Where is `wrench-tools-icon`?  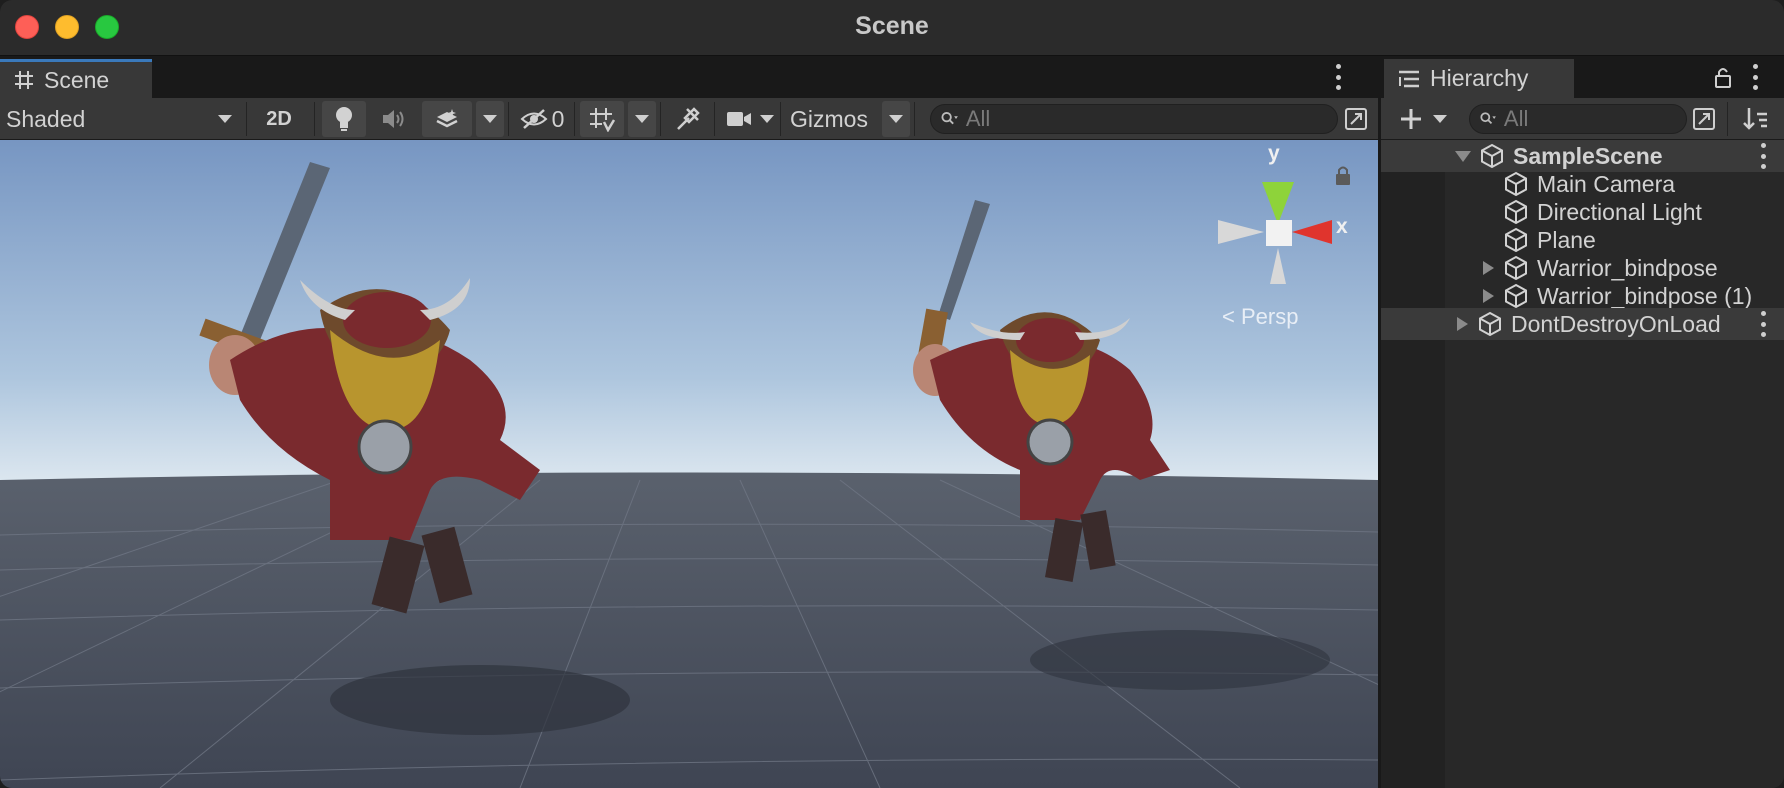 wrench-tools-icon is located at coordinates (688, 118).